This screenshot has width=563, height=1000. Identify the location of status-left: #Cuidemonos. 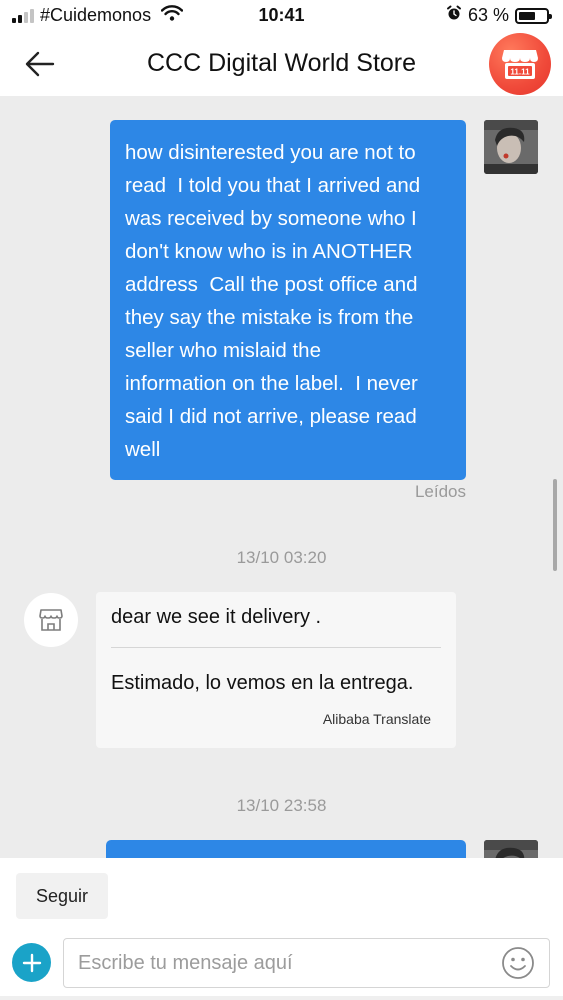
(98, 15).